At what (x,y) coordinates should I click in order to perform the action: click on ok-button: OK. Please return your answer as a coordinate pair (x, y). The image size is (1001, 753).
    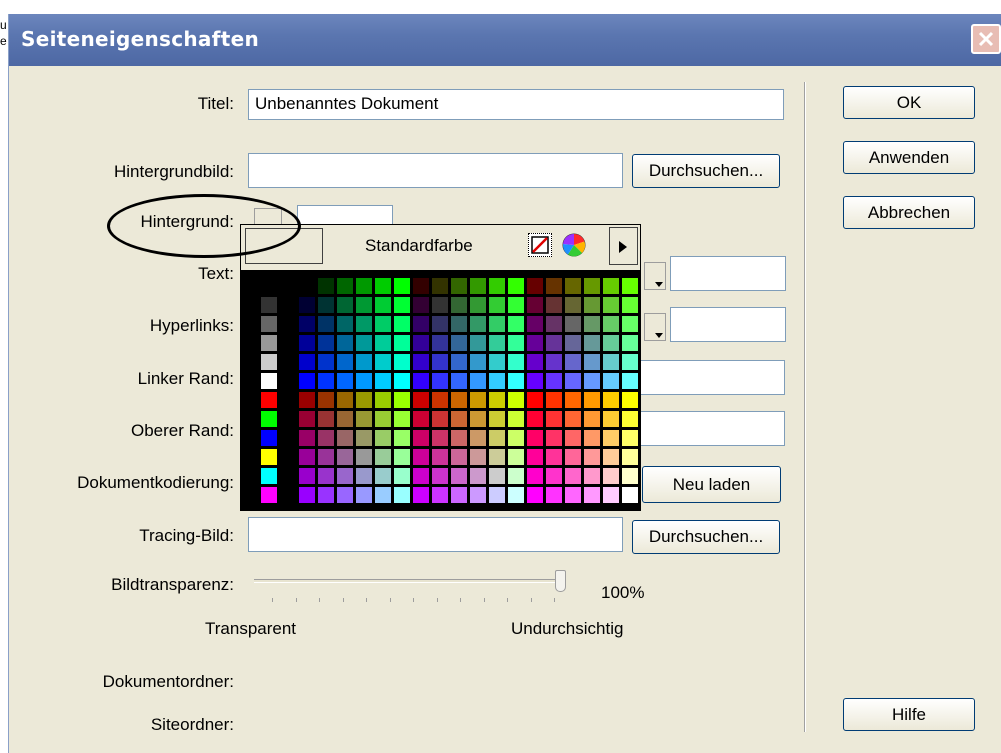
    Looking at the image, I should click on (909, 102).